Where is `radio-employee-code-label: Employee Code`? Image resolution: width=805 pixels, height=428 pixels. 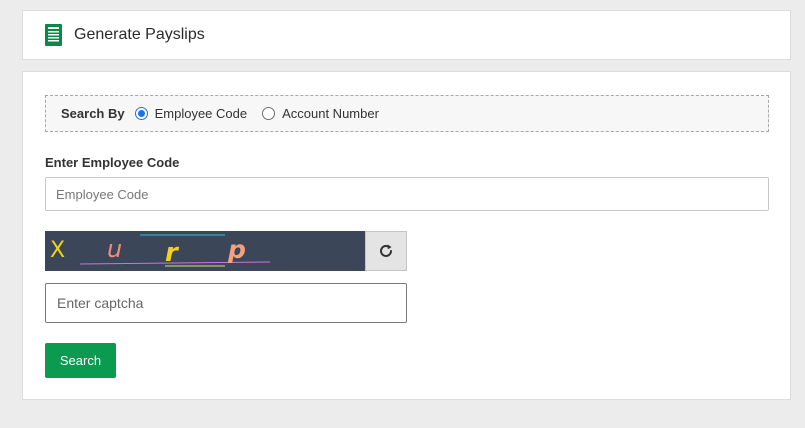 radio-employee-code-label: Employee Code is located at coordinates (201, 113).